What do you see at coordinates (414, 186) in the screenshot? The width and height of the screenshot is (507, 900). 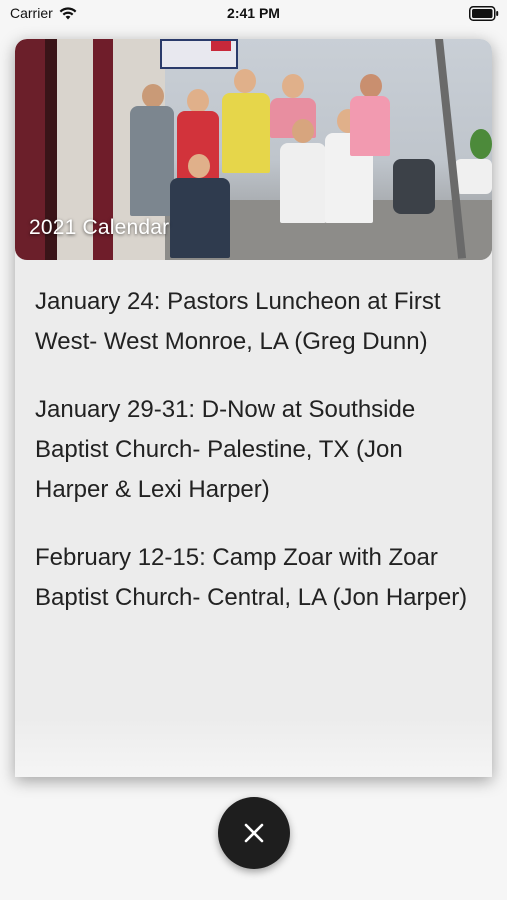 I see `photo-car` at bounding box center [414, 186].